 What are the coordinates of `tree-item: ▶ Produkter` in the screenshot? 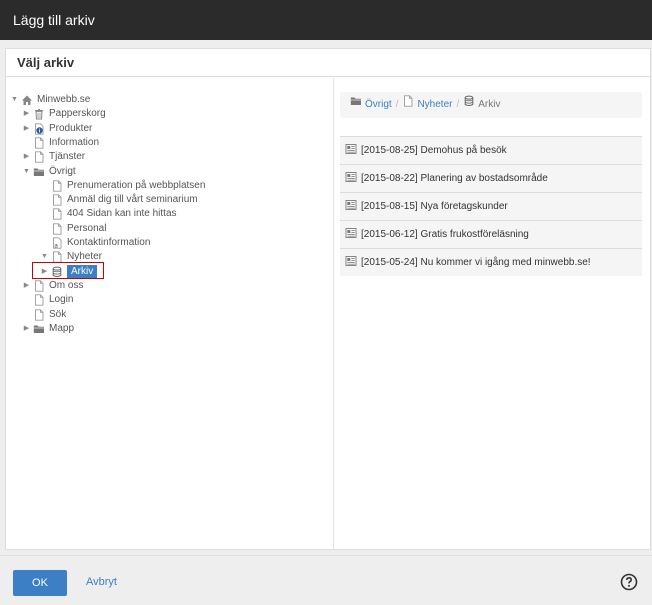 It's located at (57, 129).